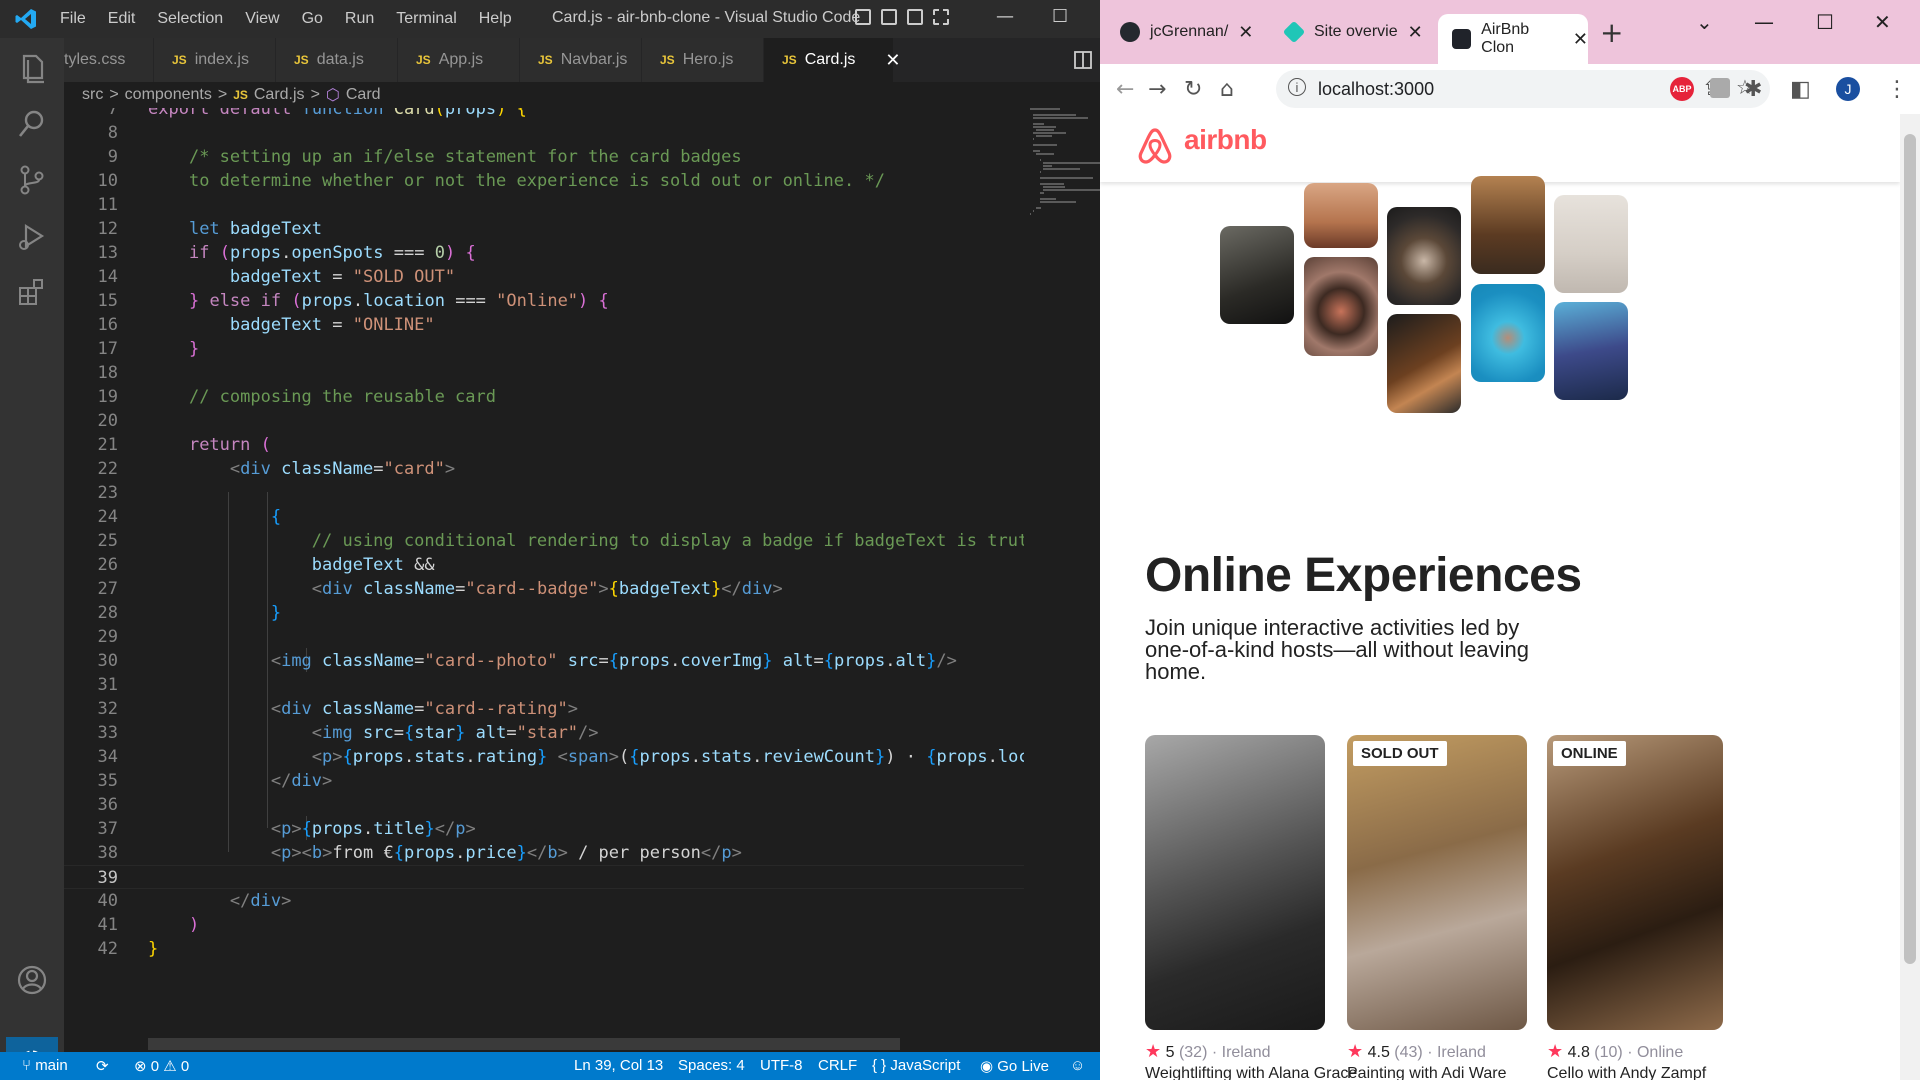  Describe the element at coordinates (544, 637) in the screenshot. I see `code-line: 29` at that location.